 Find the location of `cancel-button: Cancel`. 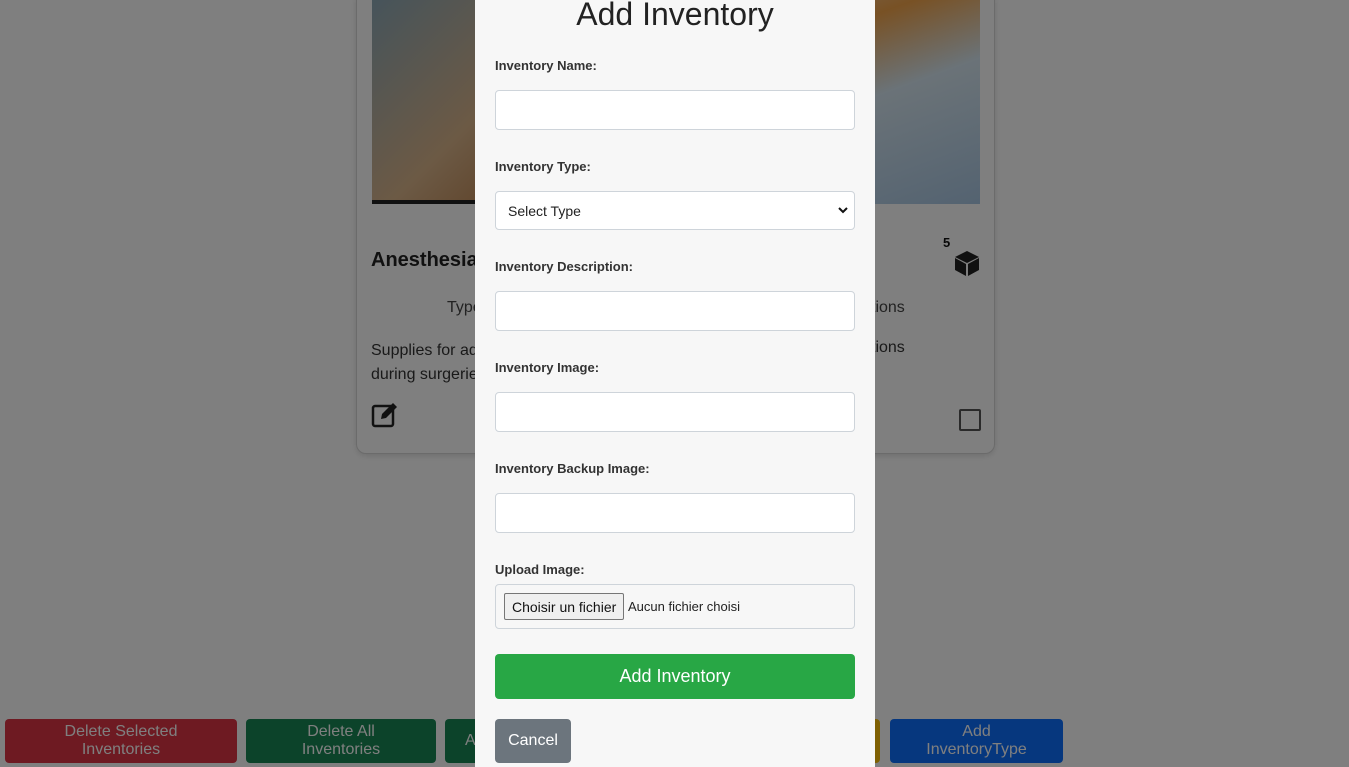

cancel-button: Cancel is located at coordinates (533, 741).